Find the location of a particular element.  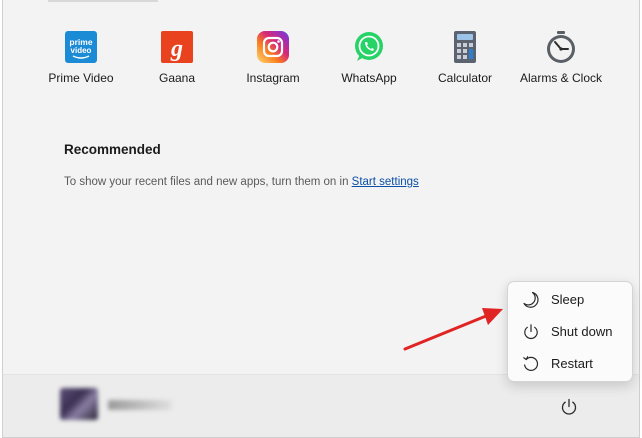

moon-icon is located at coordinates (531, 299).